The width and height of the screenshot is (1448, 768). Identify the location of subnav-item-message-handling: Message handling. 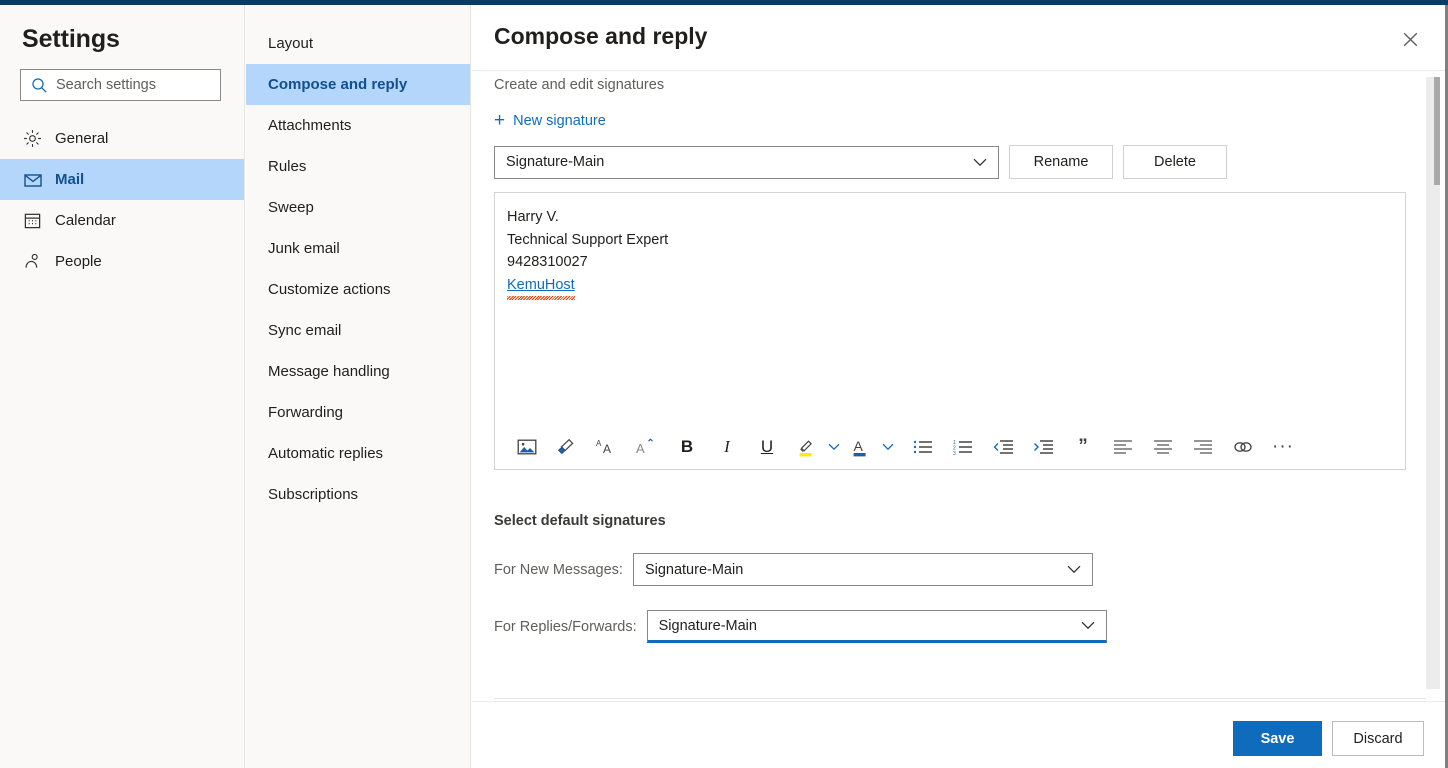
(358, 371).